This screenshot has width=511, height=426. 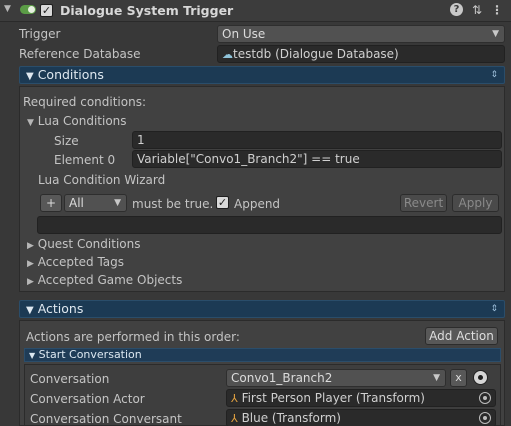 What do you see at coordinates (317, 140) in the screenshot?
I see `size-field: 1` at bounding box center [317, 140].